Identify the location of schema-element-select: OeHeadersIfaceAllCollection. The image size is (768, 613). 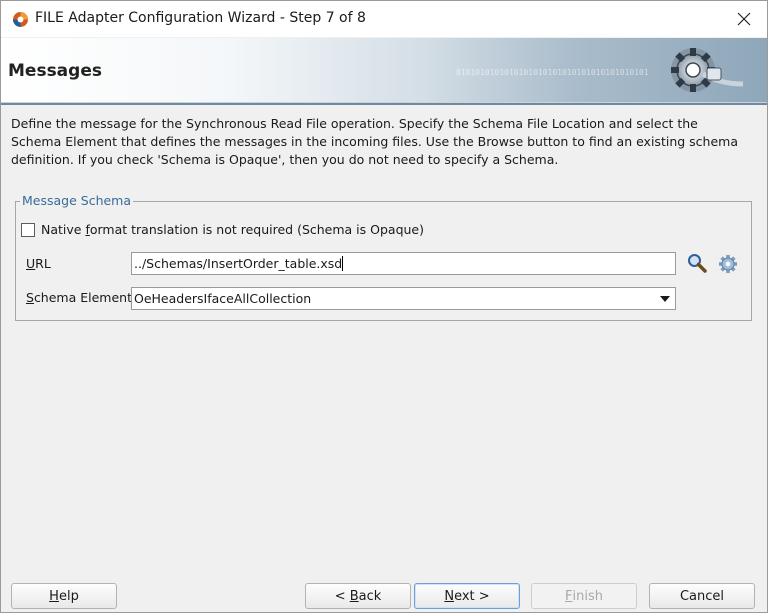
(403, 298).